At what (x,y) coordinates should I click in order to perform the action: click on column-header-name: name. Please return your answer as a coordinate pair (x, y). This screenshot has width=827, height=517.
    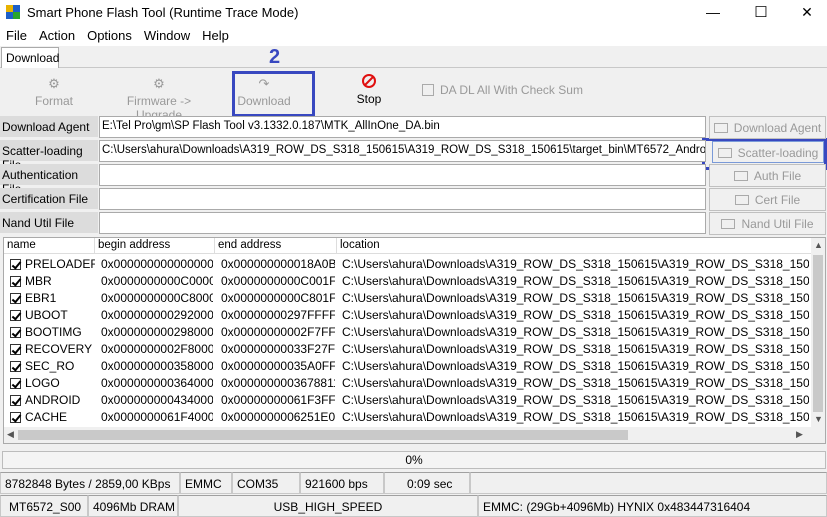
    Looking at the image, I should click on (49, 246).